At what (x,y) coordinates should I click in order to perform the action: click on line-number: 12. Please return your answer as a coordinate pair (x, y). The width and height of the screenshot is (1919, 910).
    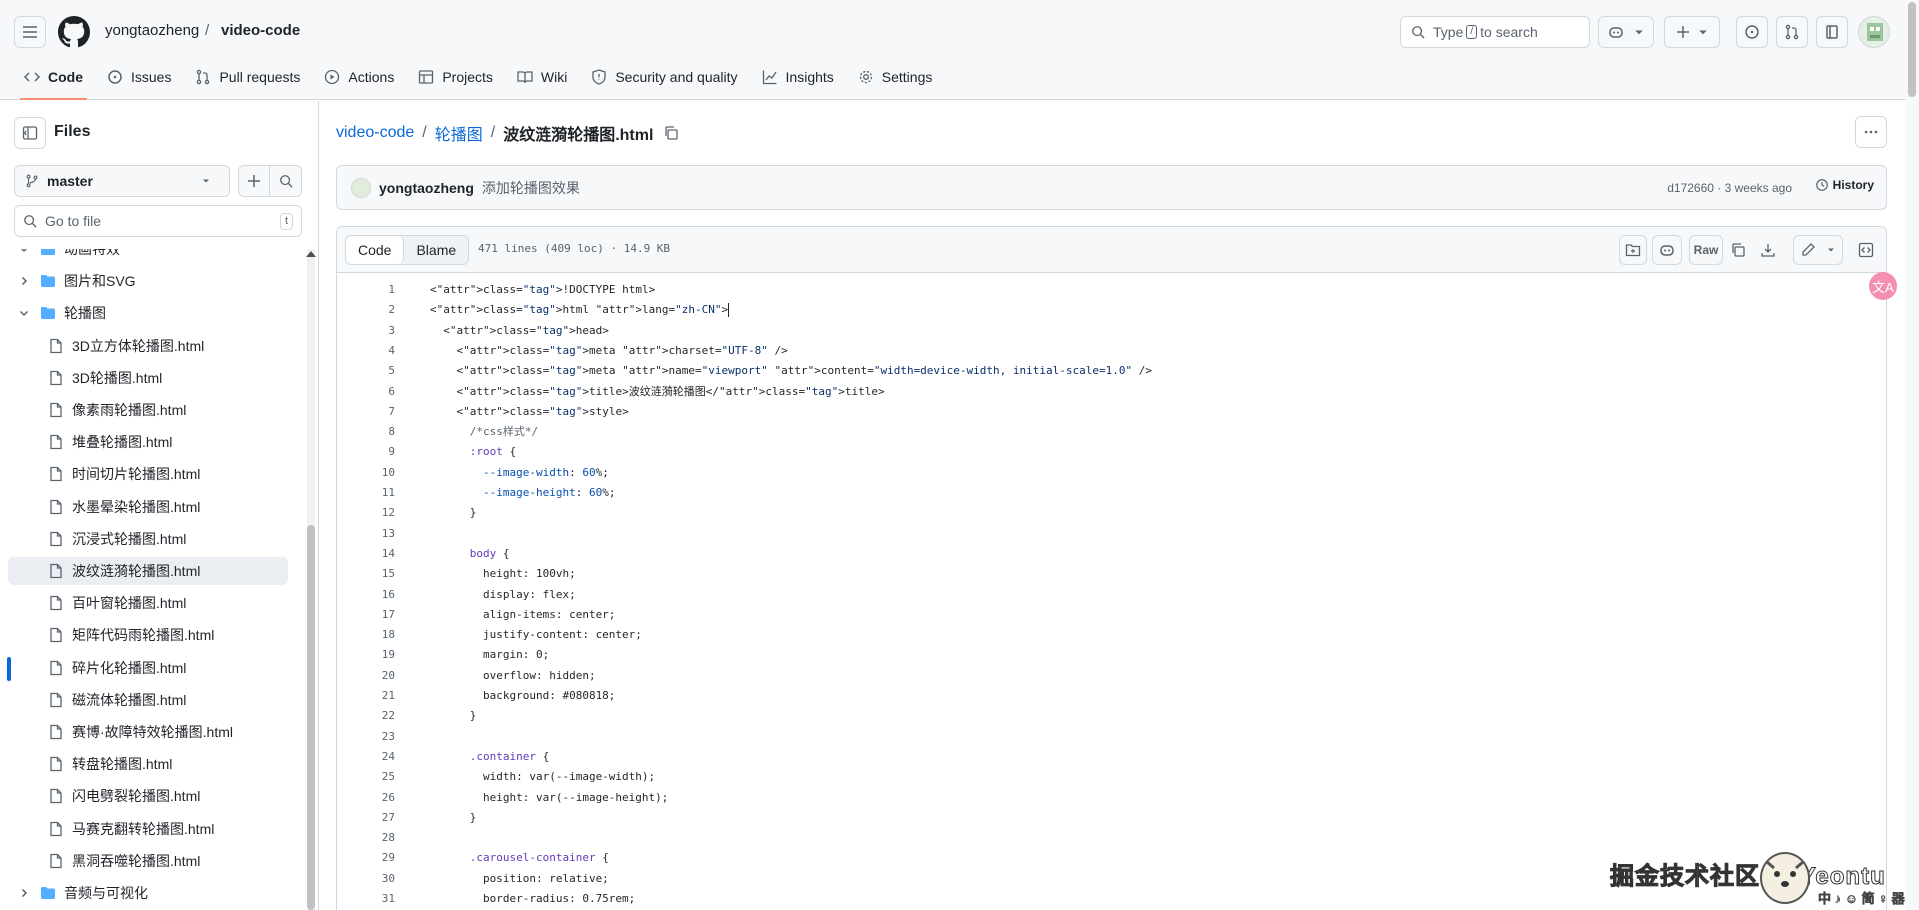
    Looking at the image, I should click on (366, 513).